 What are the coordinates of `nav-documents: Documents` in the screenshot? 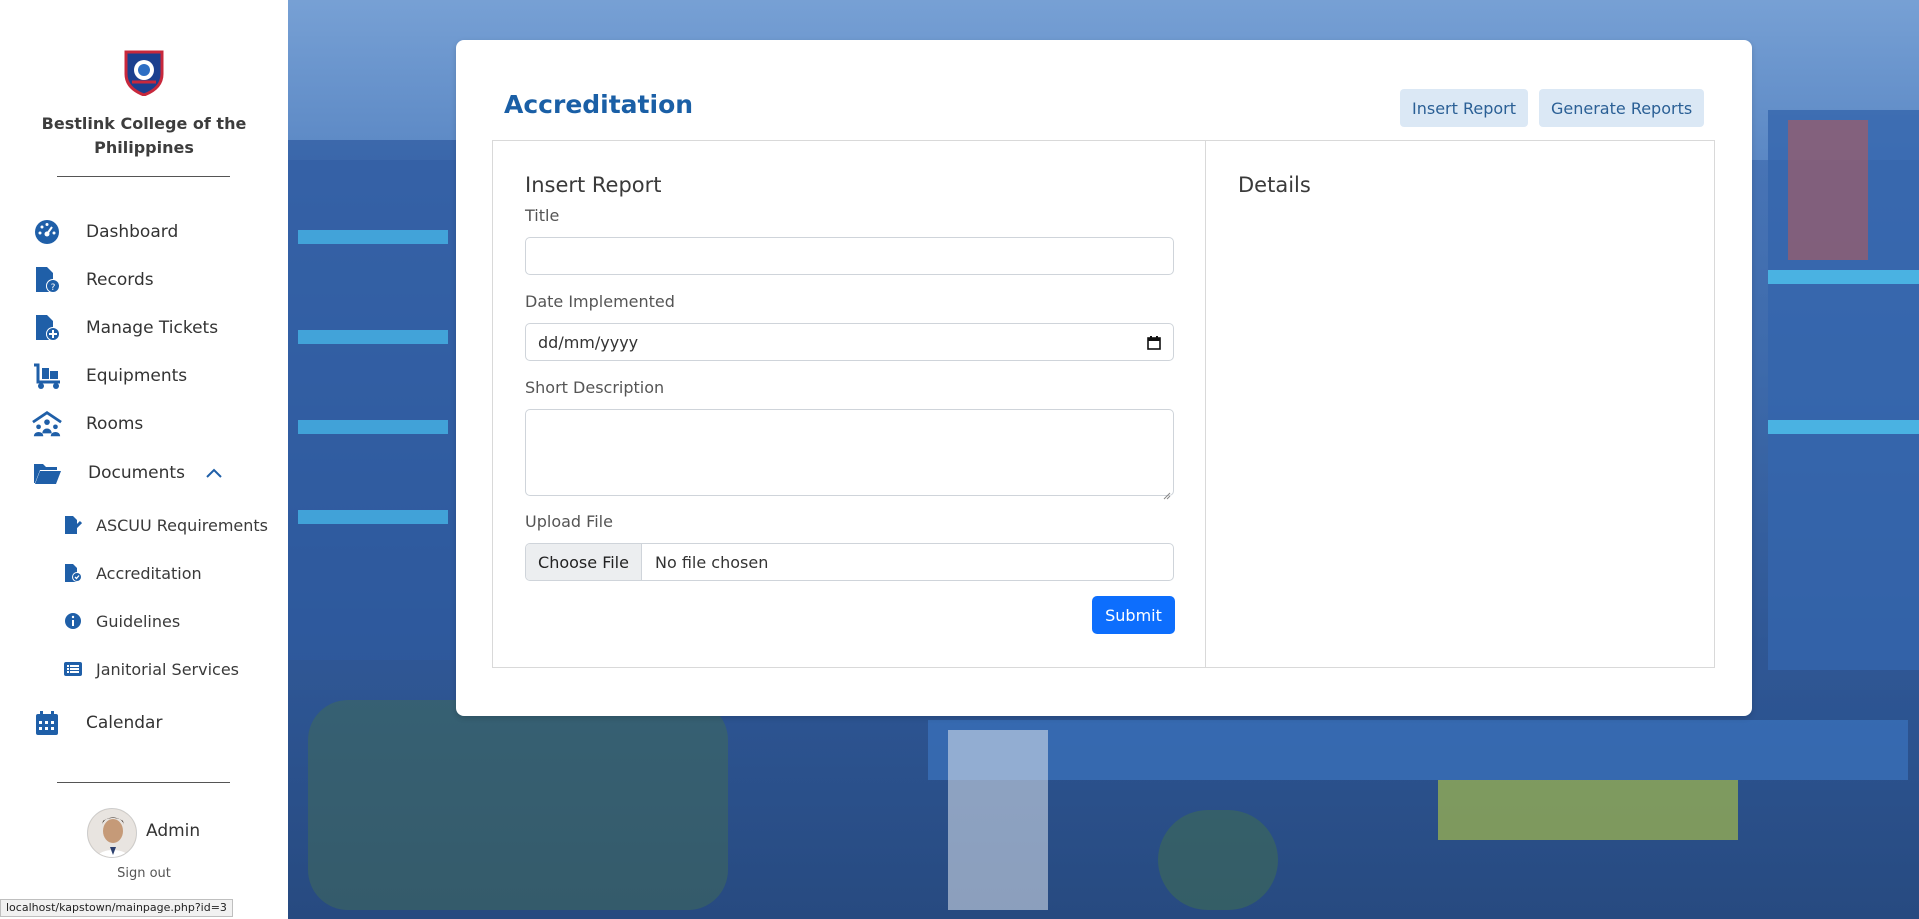 It's located at (144, 473).